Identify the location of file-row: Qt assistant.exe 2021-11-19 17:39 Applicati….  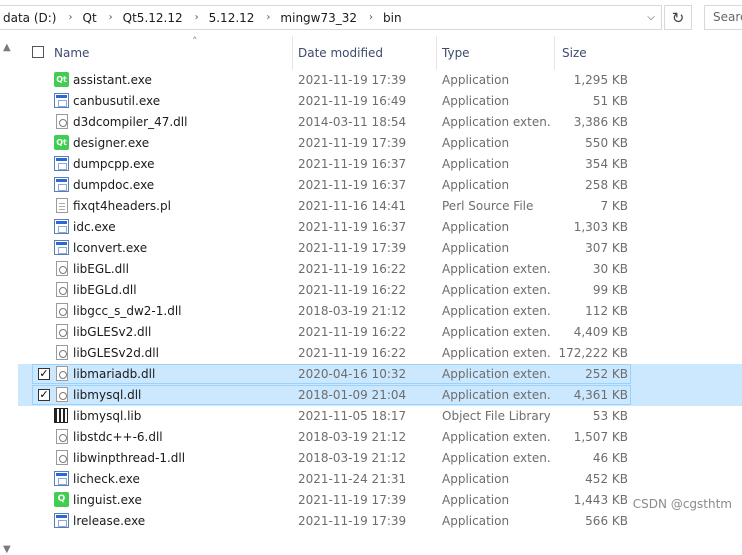
(380, 80).